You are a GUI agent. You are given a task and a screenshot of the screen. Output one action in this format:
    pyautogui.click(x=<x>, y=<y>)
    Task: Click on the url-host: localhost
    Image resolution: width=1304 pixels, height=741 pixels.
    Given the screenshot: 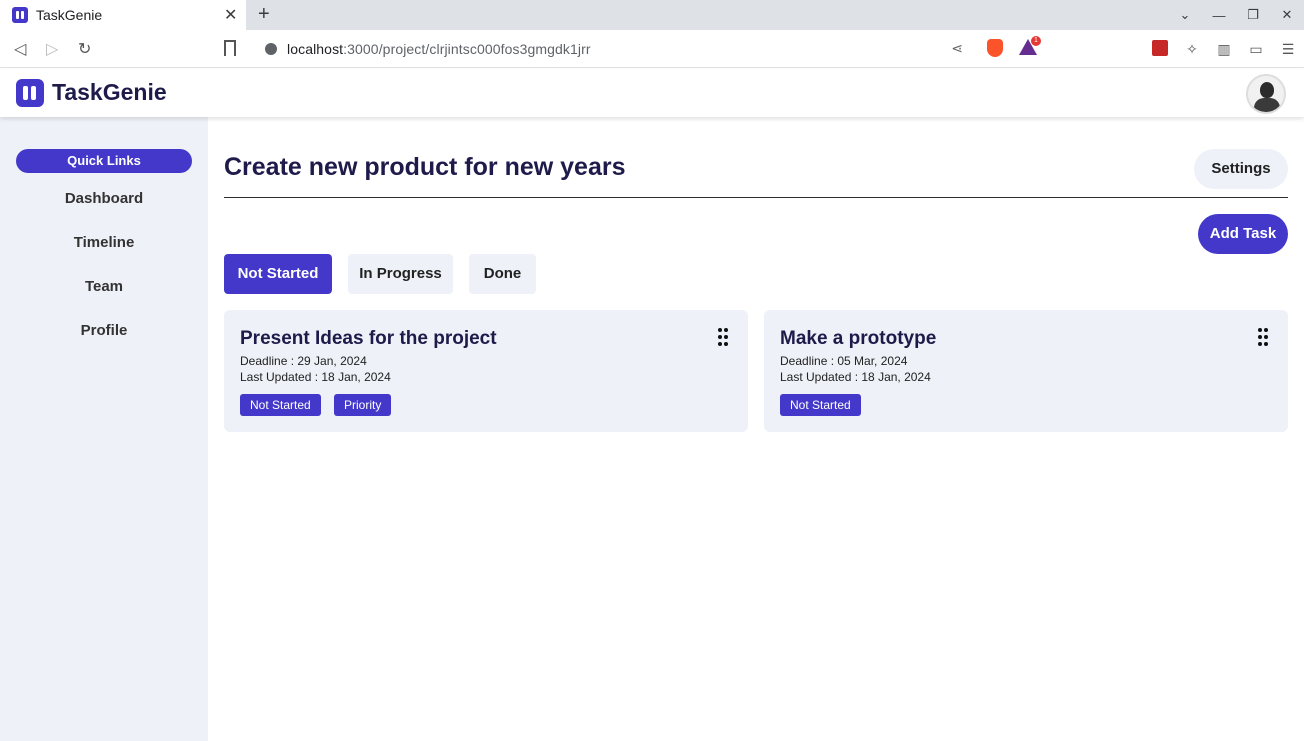 What is the action you would take?
    pyautogui.click(x=315, y=49)
    